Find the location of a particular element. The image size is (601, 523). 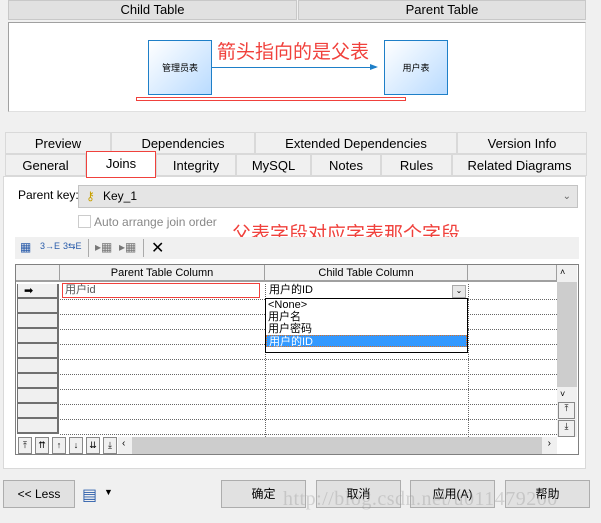

move-top-button: ⤒ is located at coordinates (25, 445).